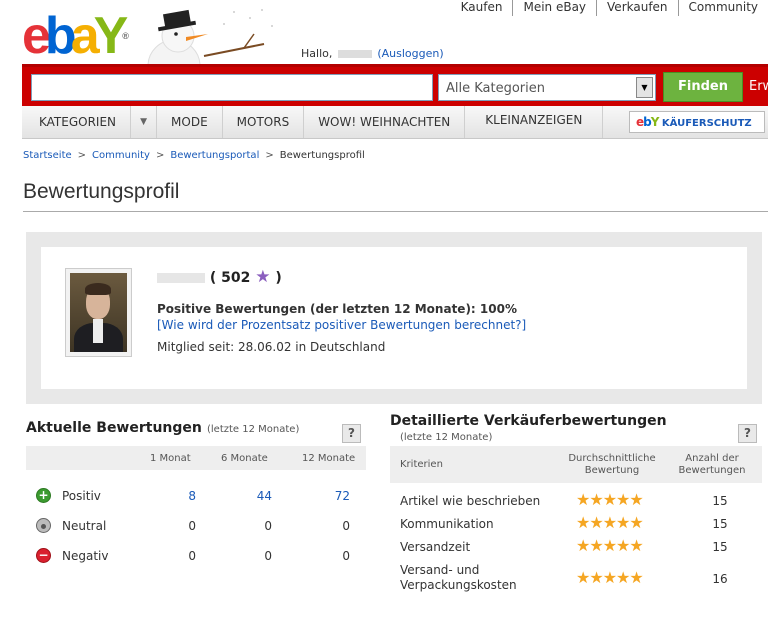 Image resolution: width=768 pixels, height=627 pixels. I want to click on logout-link: (Ausloggen), so click(410, 53).